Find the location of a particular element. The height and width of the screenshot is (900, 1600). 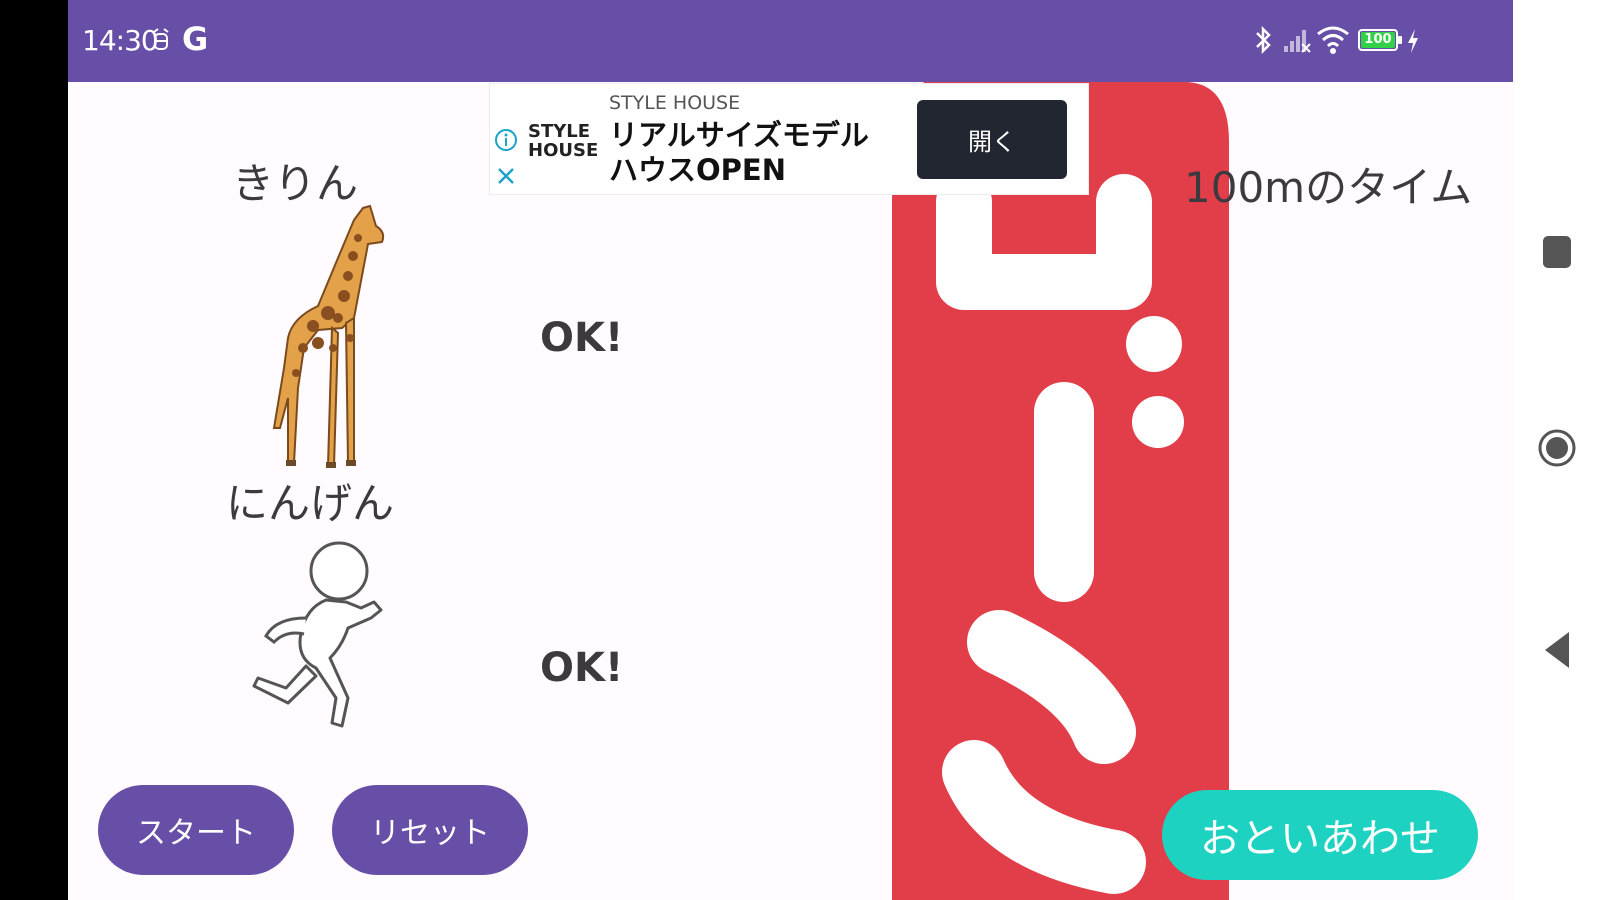

contact-button: おといあわせ is located at coordinates (1320, 835).